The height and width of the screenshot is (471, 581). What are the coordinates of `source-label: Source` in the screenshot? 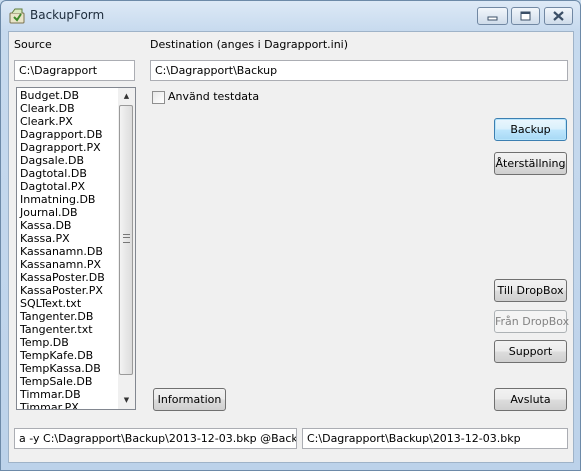 It's located at (33, 44).